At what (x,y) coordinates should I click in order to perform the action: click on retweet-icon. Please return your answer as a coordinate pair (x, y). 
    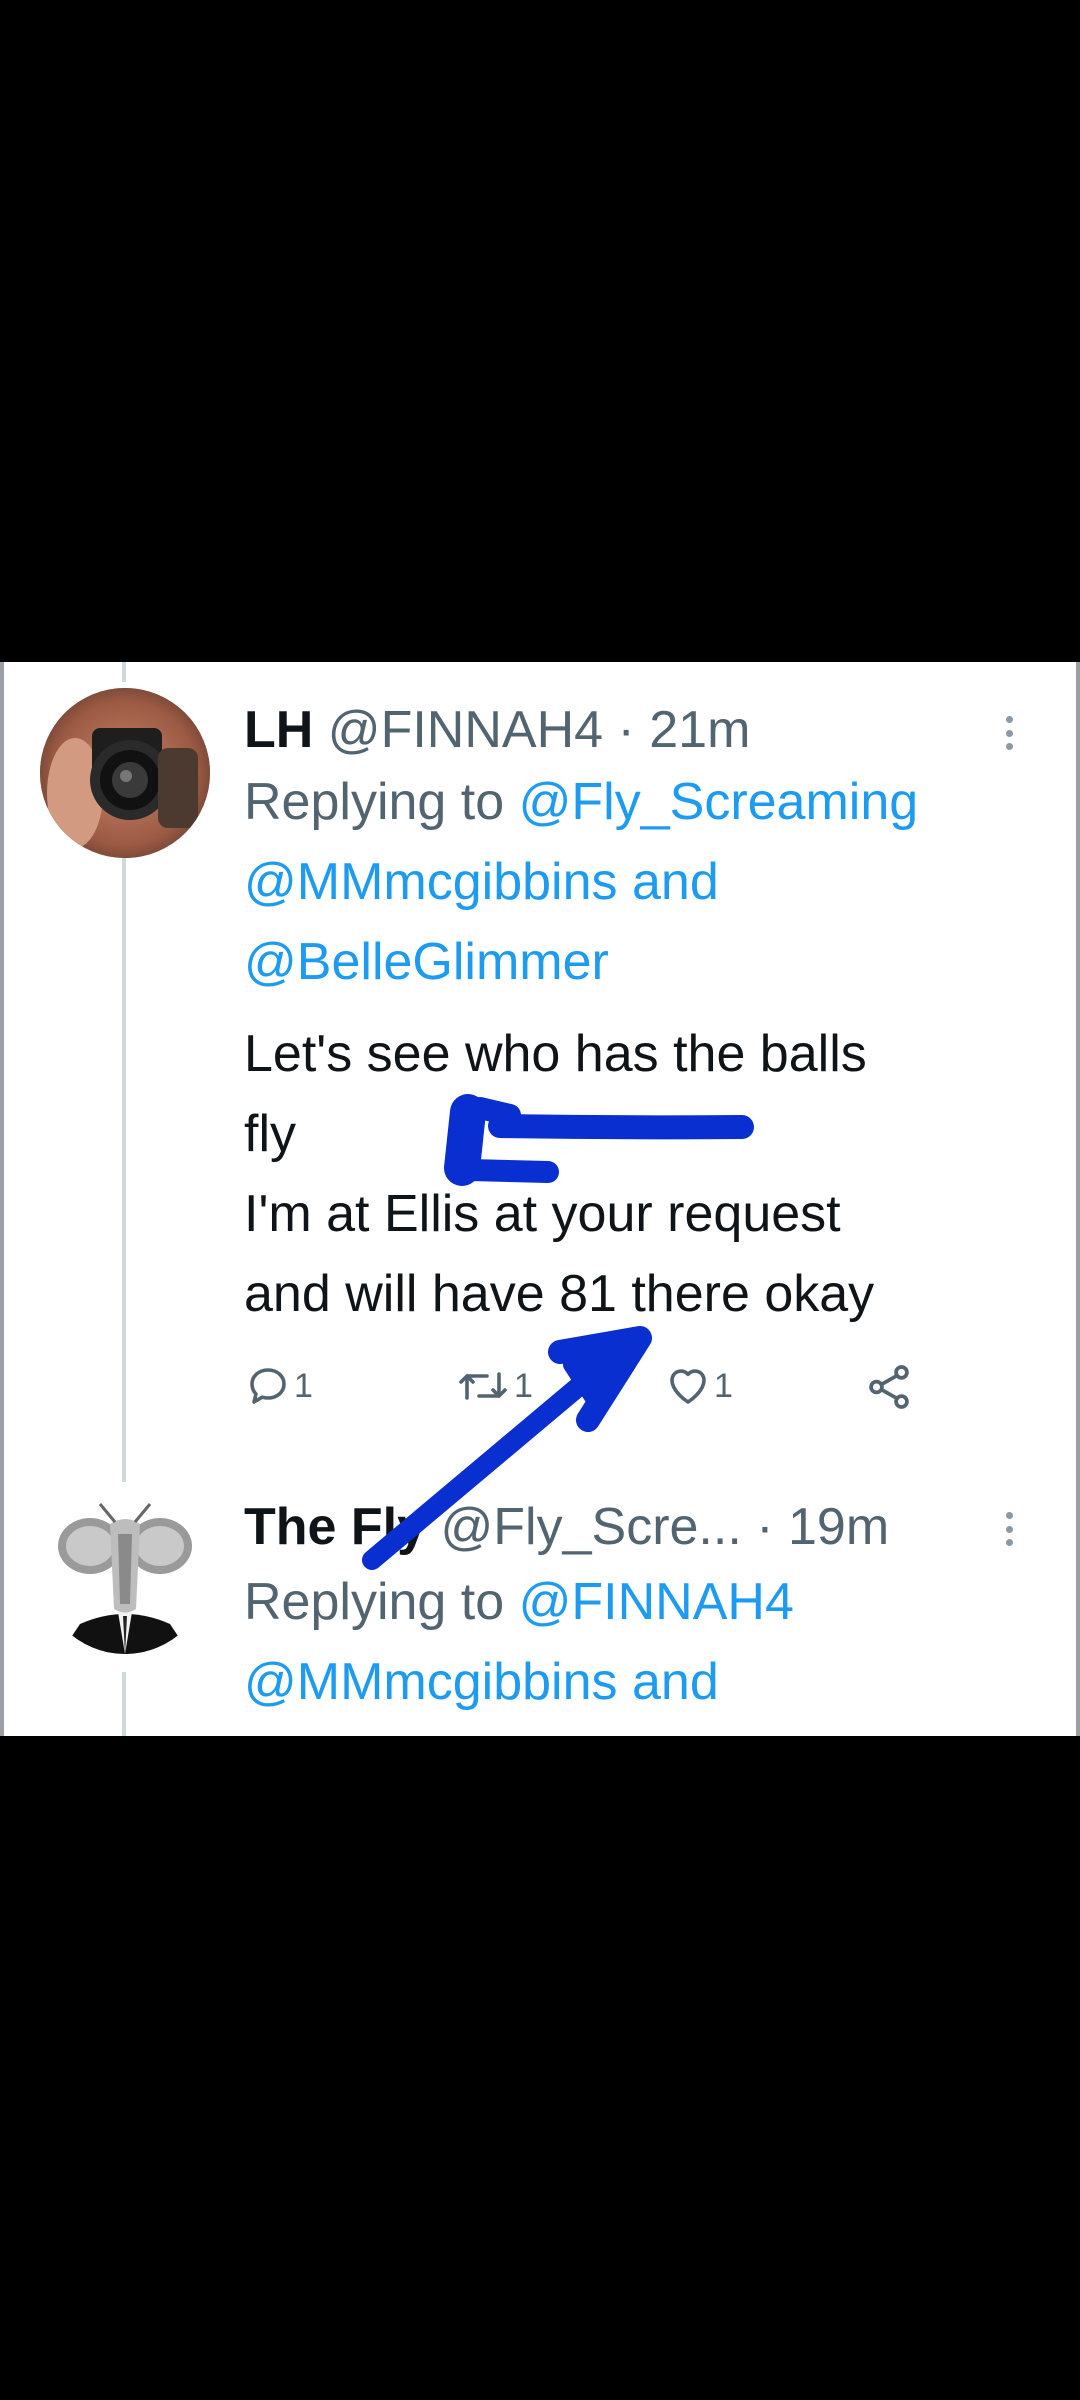
    Looking at the image, I should click on (483, 1386).